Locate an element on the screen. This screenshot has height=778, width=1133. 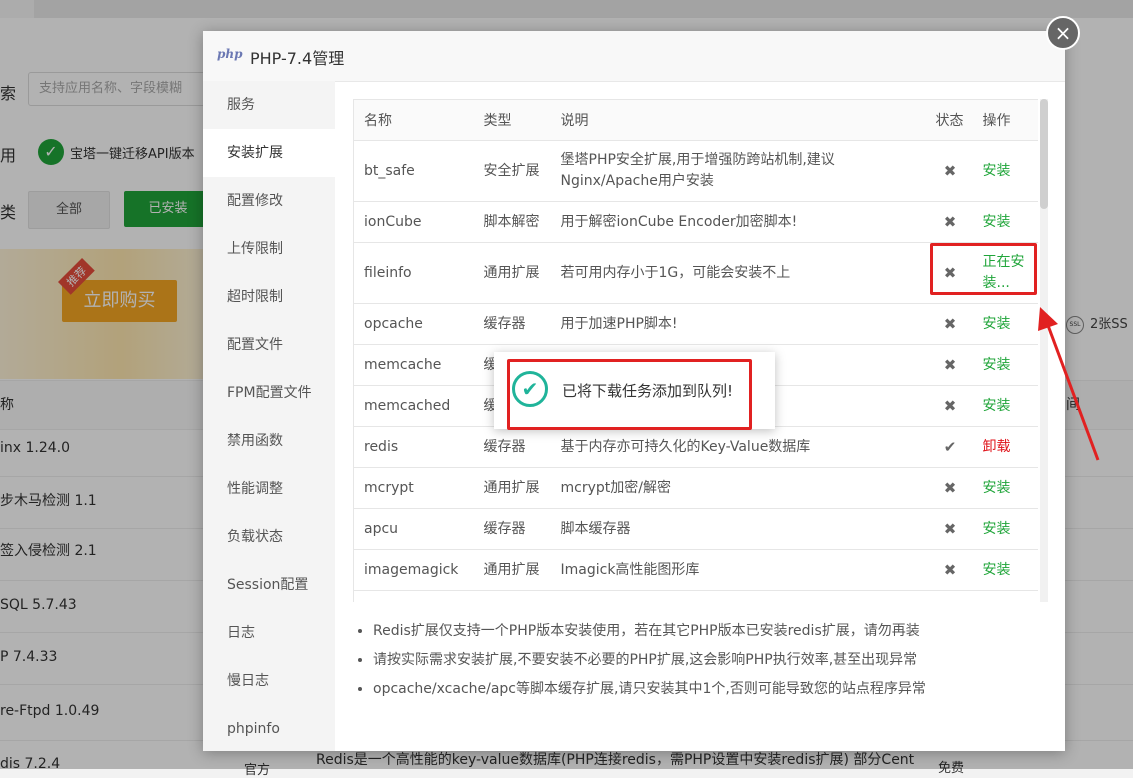
table-row: mcrypt 通用扩展 mcrypt加密/解密 ✖ 安装 is located at coordinates (695, 488).